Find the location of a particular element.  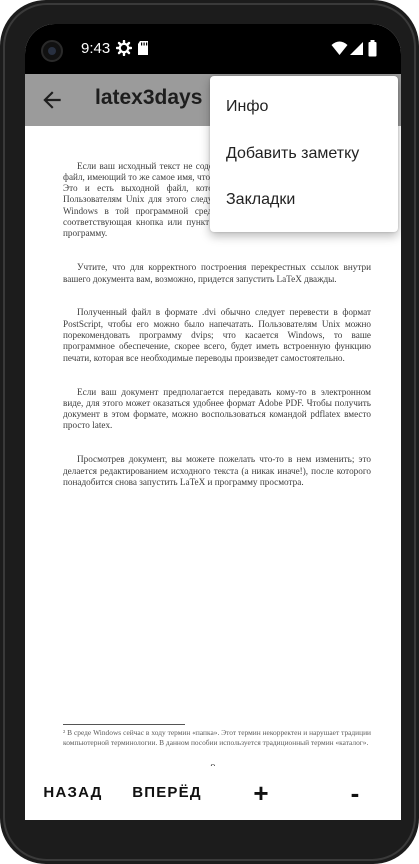

zoom-out-button: - is located at coordinates (355, 793).